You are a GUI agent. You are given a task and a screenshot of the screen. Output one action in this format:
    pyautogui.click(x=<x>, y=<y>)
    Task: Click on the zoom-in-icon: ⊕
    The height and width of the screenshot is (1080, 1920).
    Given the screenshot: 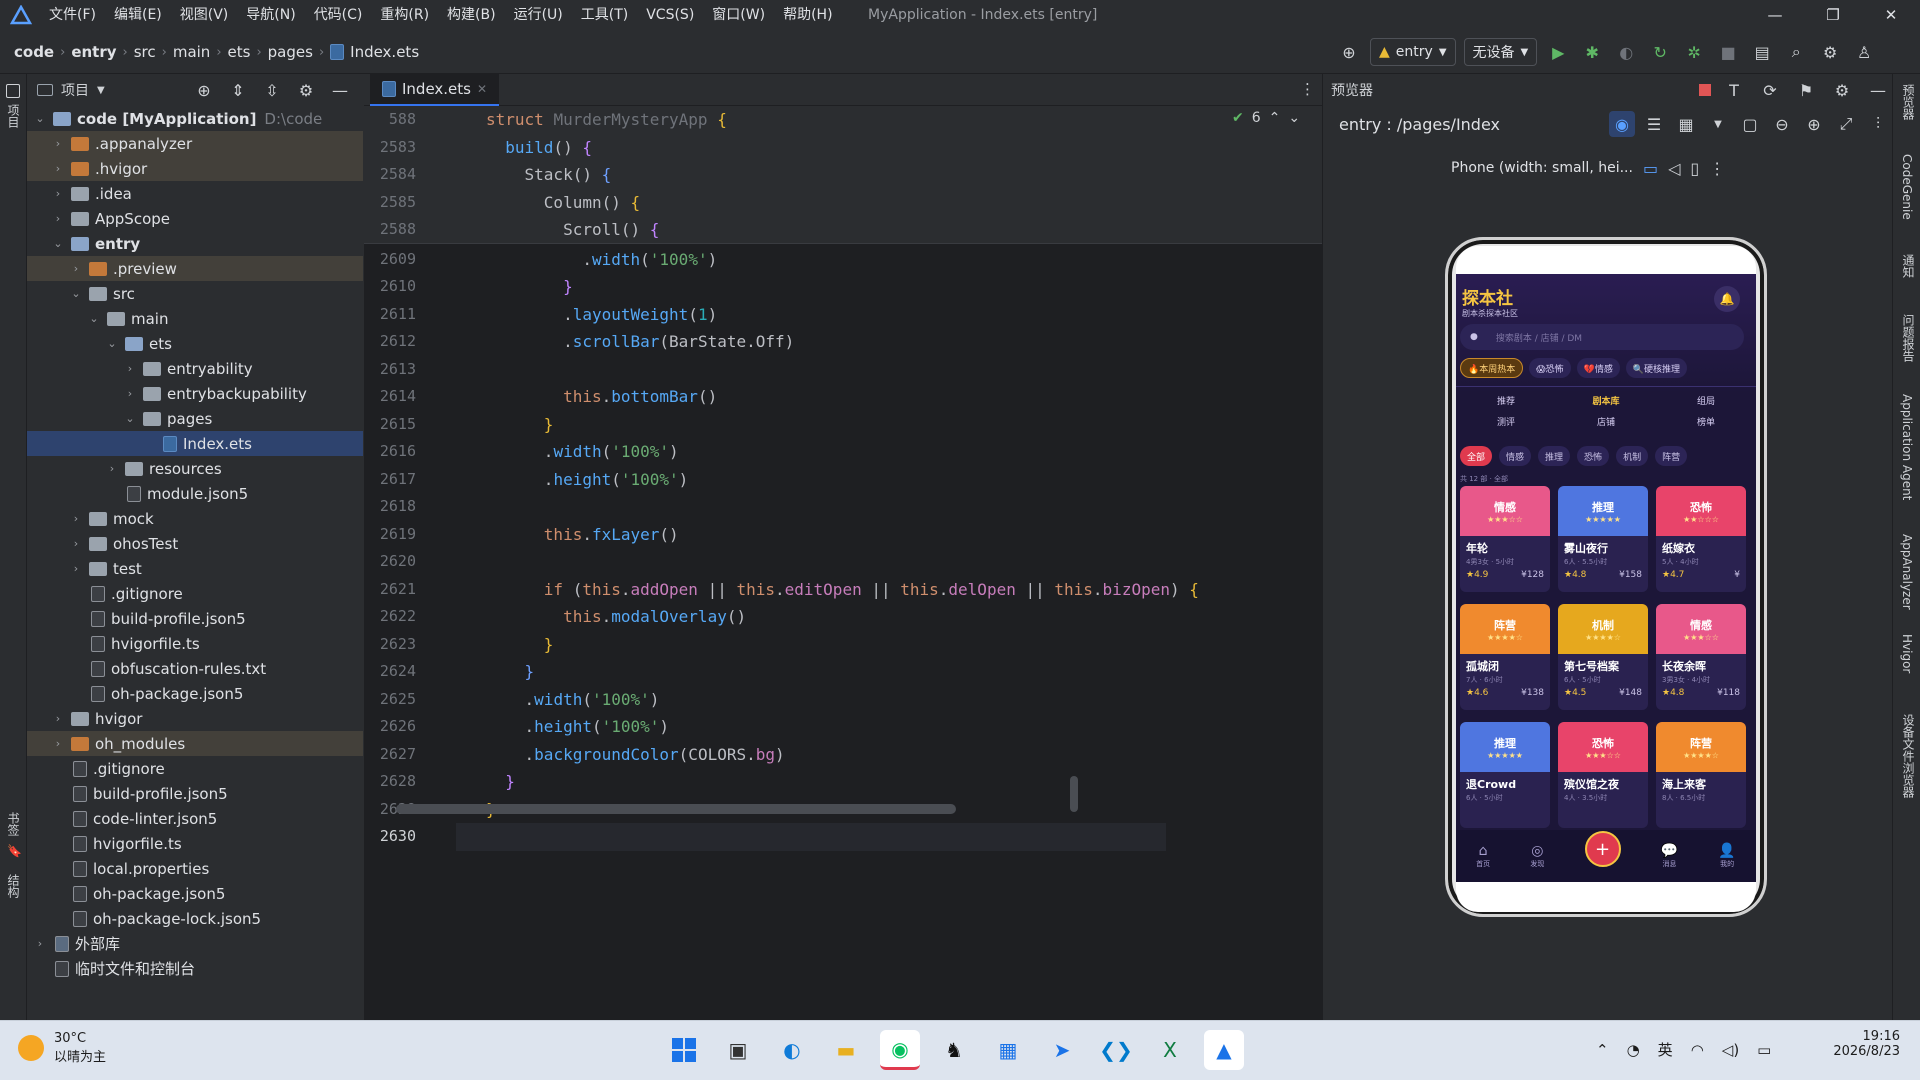 What is the action you would take?
    pyautogui.click(x=1814, y=124)
    